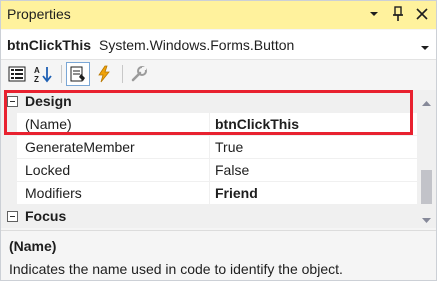 The height and width of the screenshot is (281, 437). What do you see at coordinates (36, 79) in the screenshot?
I see `svg-text: Z` at bounding box center [36, 79].